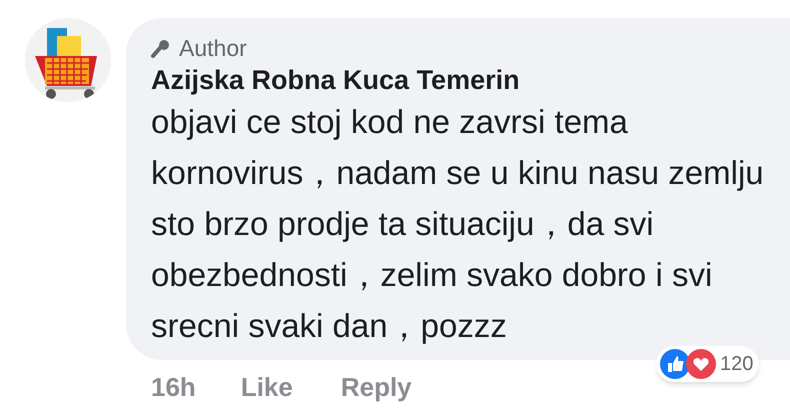 The width and height of the screenshot is (790, 415). Describe the element at coordinates (376, 387) in the screenshot. I see `comment-action-link: Reply` at that location.